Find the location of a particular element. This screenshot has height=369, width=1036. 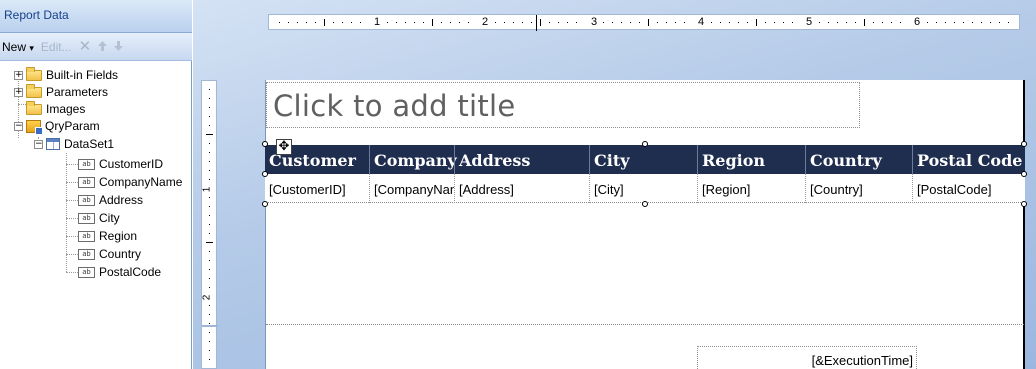

horizontal-ruler: 1 2 3 4 5 6 is located at coordinates (644, 22).